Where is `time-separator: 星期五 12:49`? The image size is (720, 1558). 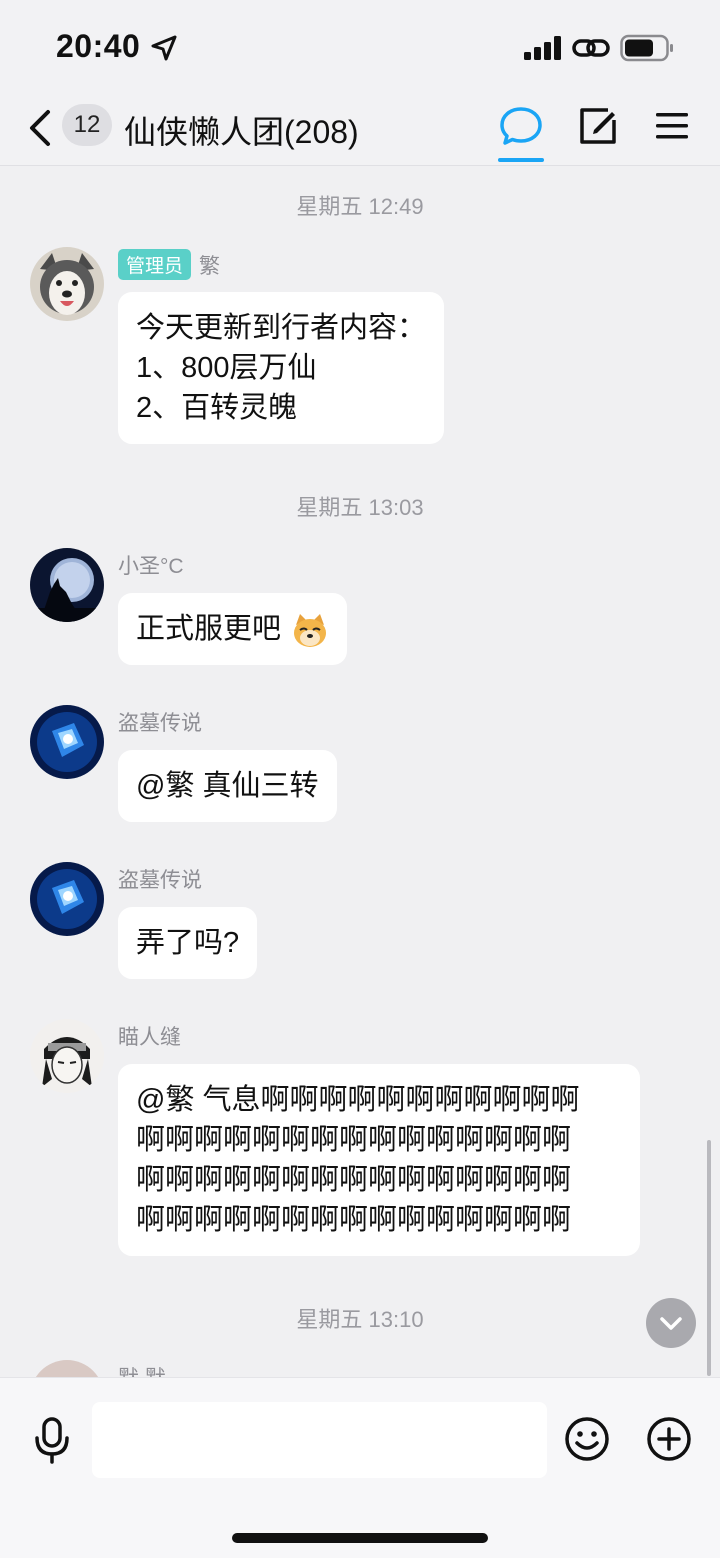
time-separator: 星期五 12:49 is located at coordinates (360, 206).